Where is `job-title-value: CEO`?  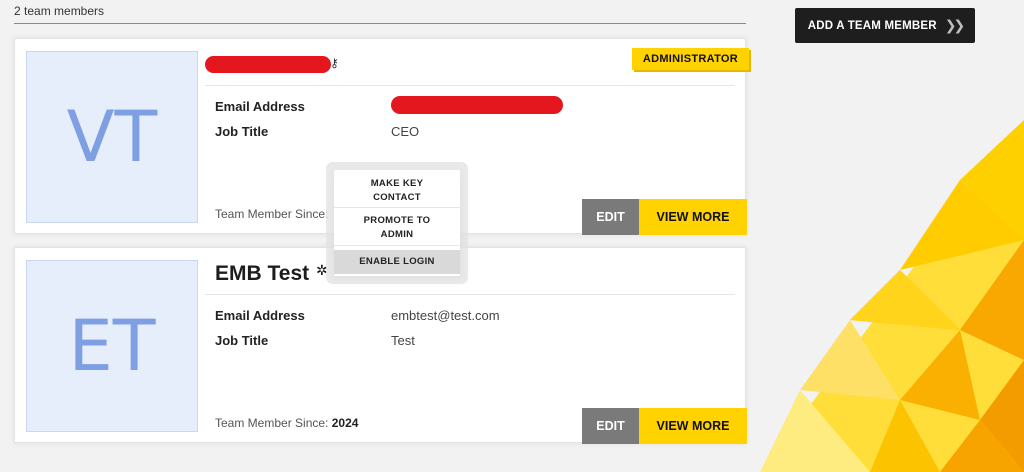
job-title-value: CEO is located at coordinates (405, 131).